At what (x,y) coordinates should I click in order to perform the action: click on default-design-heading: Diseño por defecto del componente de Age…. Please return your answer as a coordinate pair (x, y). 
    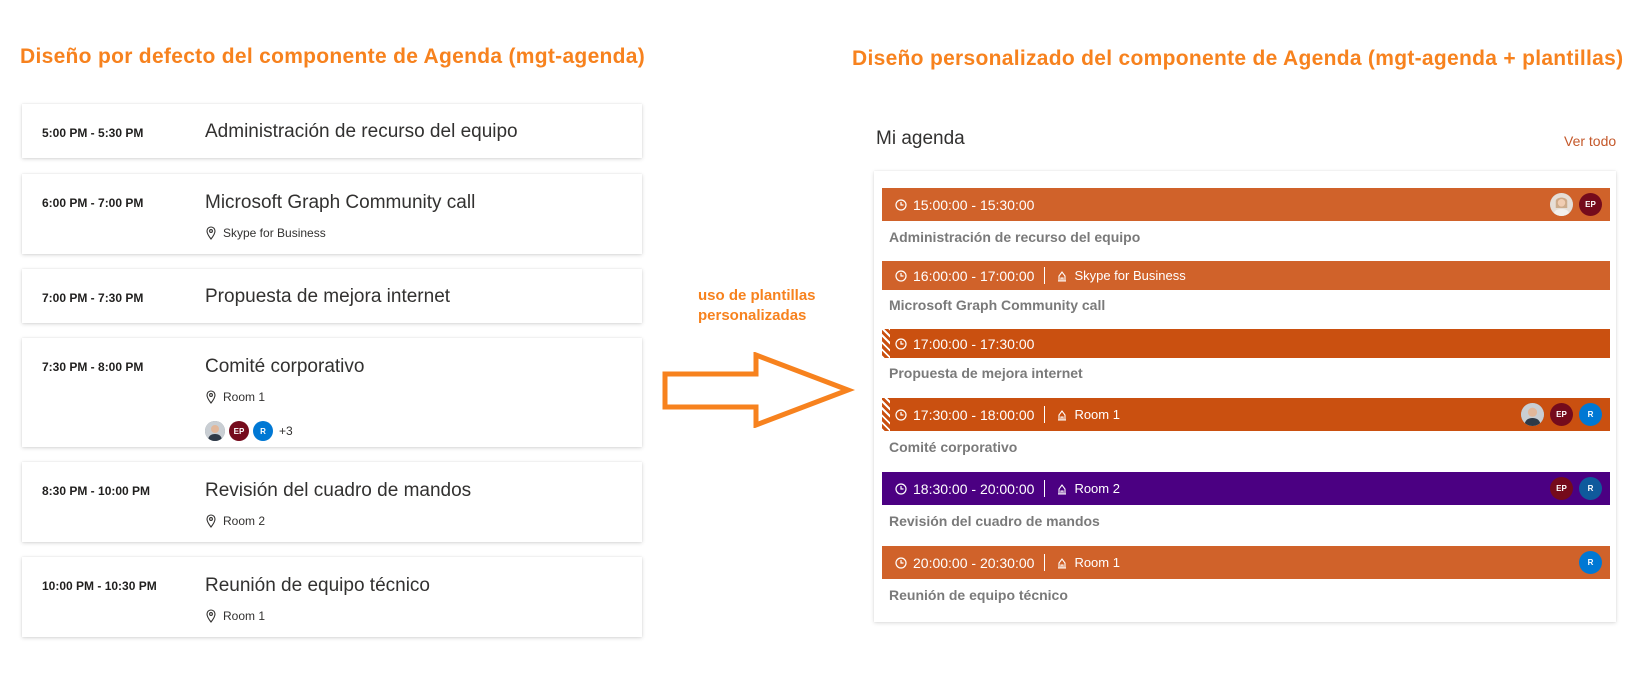
    Looking at the image, I should click on (333, 56).